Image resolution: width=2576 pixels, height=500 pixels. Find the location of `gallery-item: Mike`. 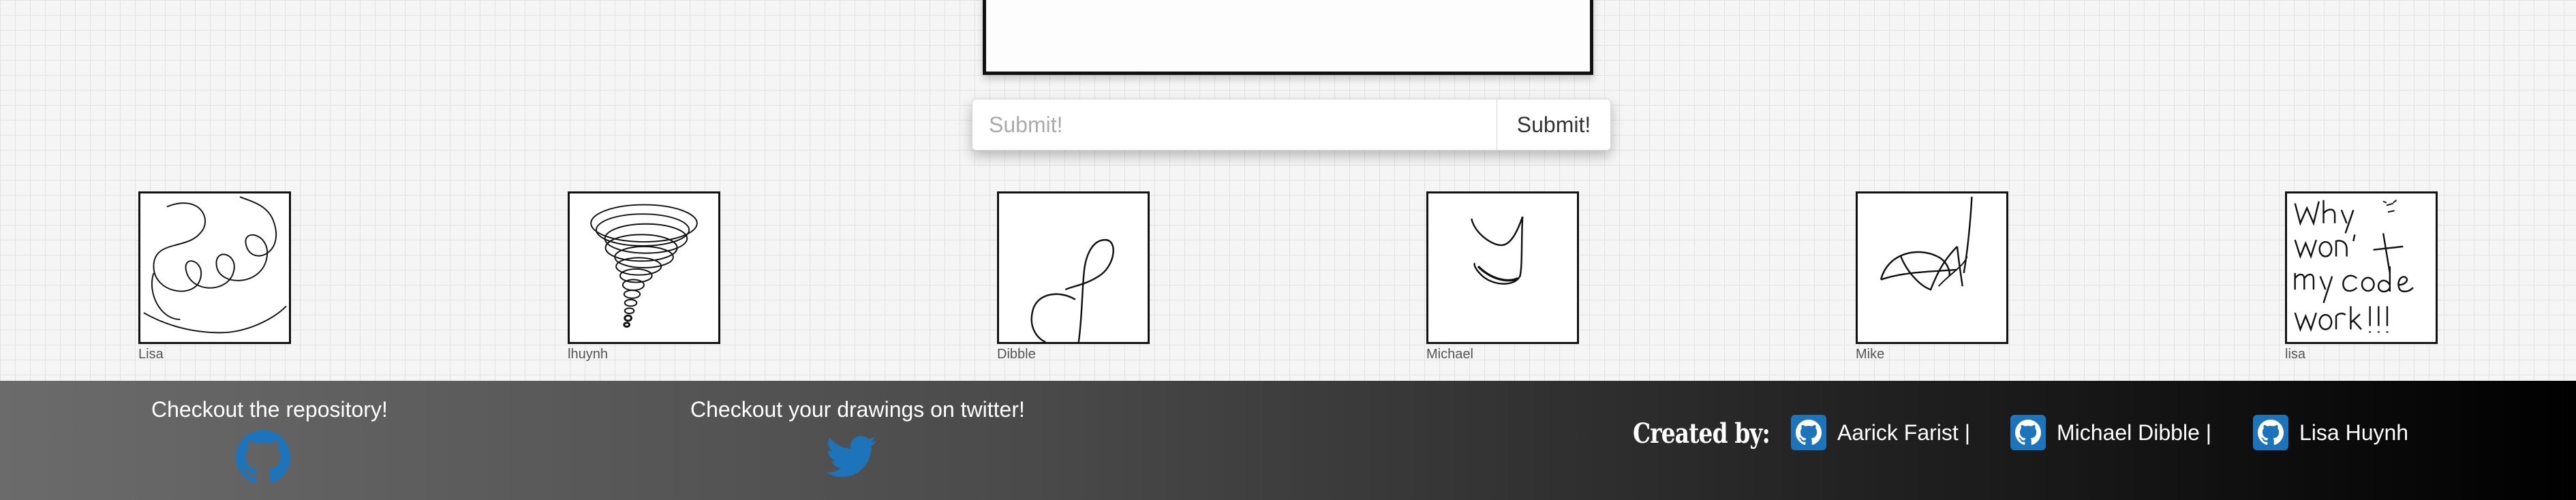

gallery-item: Mike is located at coordinates (1932, 276).